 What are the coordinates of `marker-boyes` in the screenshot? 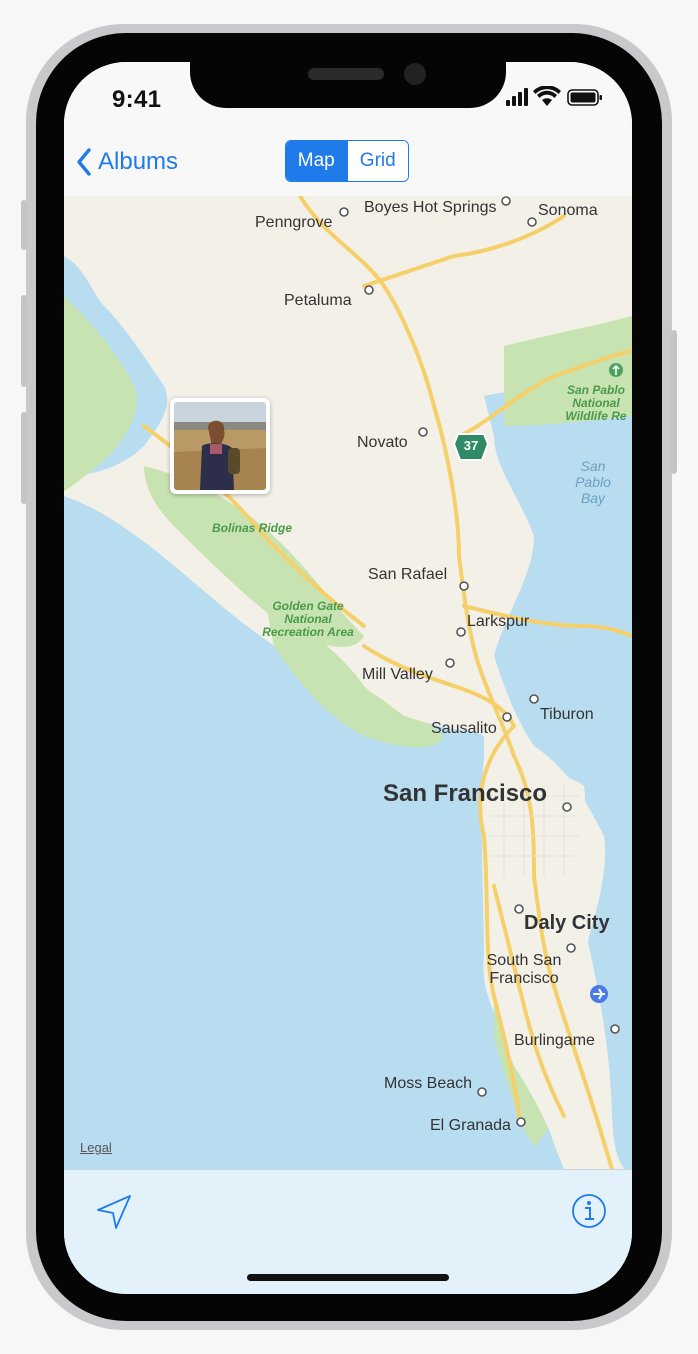 It's located at (506, 201).